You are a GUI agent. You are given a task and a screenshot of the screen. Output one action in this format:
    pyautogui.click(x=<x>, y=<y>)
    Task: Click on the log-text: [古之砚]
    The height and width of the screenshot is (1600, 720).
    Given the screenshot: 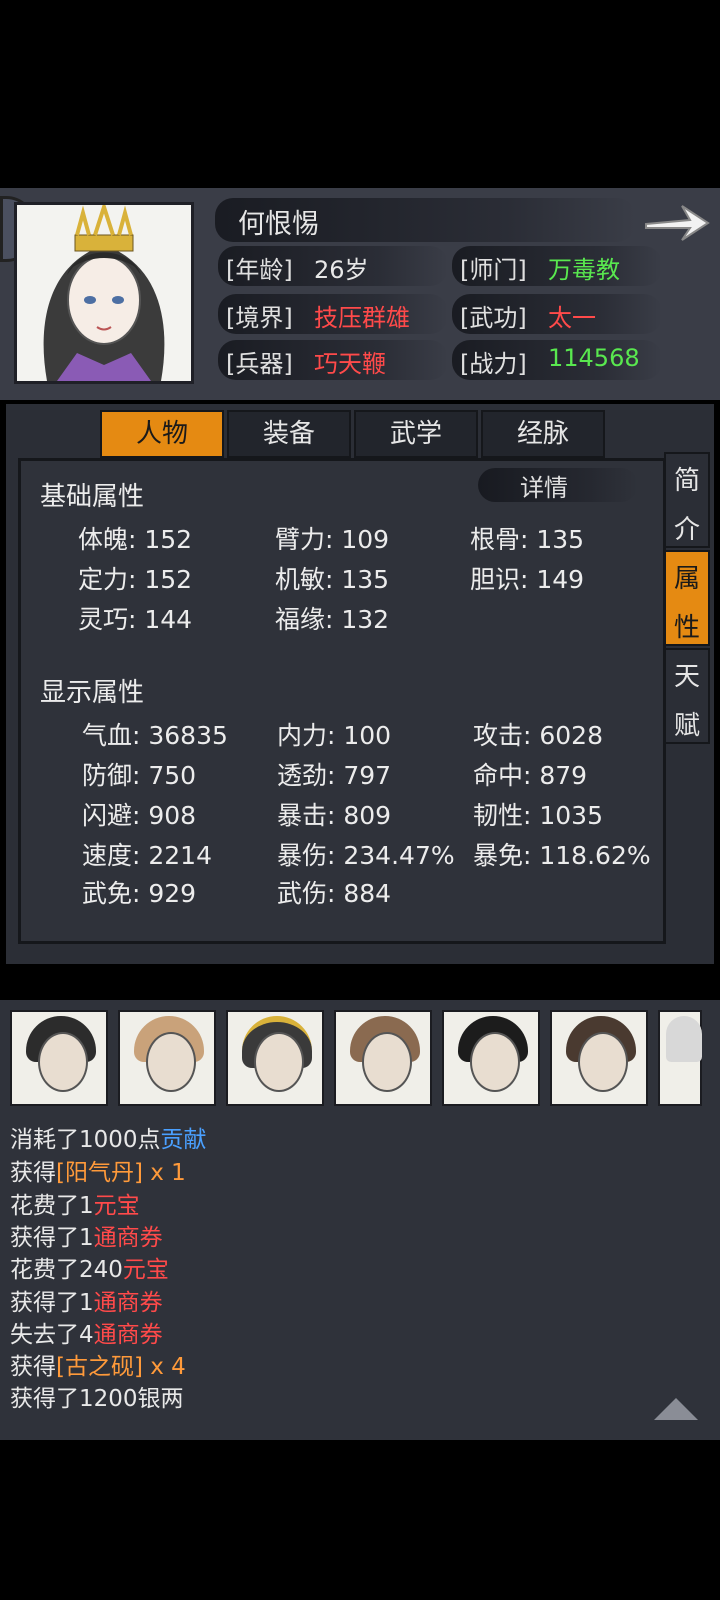 What is the action you would take?
    pyautogui.click(x=99, y=1367)
    